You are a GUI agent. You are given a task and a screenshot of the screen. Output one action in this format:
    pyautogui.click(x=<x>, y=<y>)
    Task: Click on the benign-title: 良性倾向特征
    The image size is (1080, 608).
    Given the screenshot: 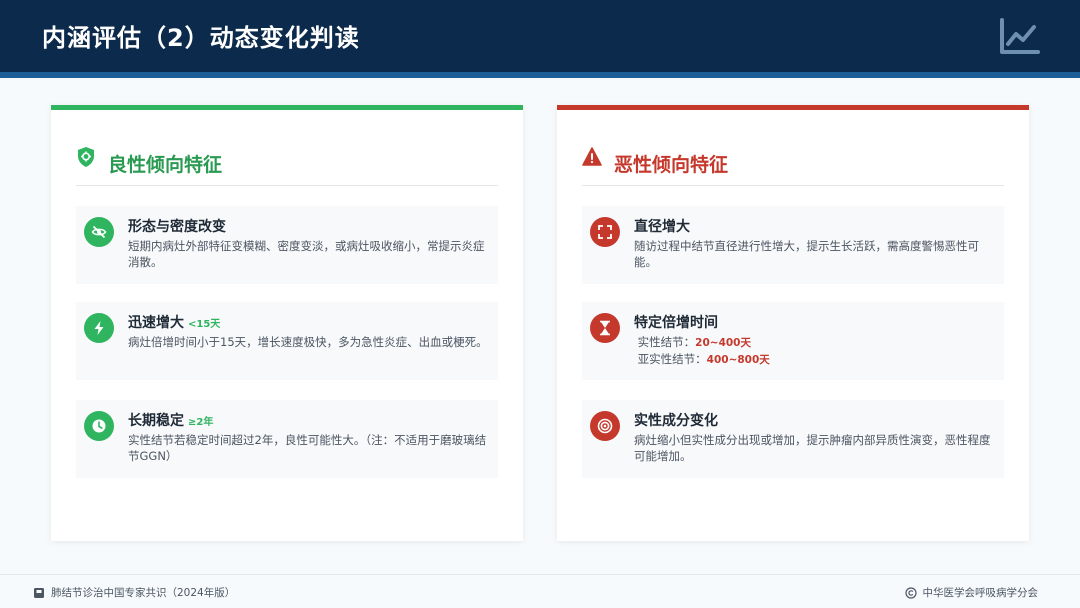 What is the action you would take?
    pyautogui.click(x=165, y=165)
    